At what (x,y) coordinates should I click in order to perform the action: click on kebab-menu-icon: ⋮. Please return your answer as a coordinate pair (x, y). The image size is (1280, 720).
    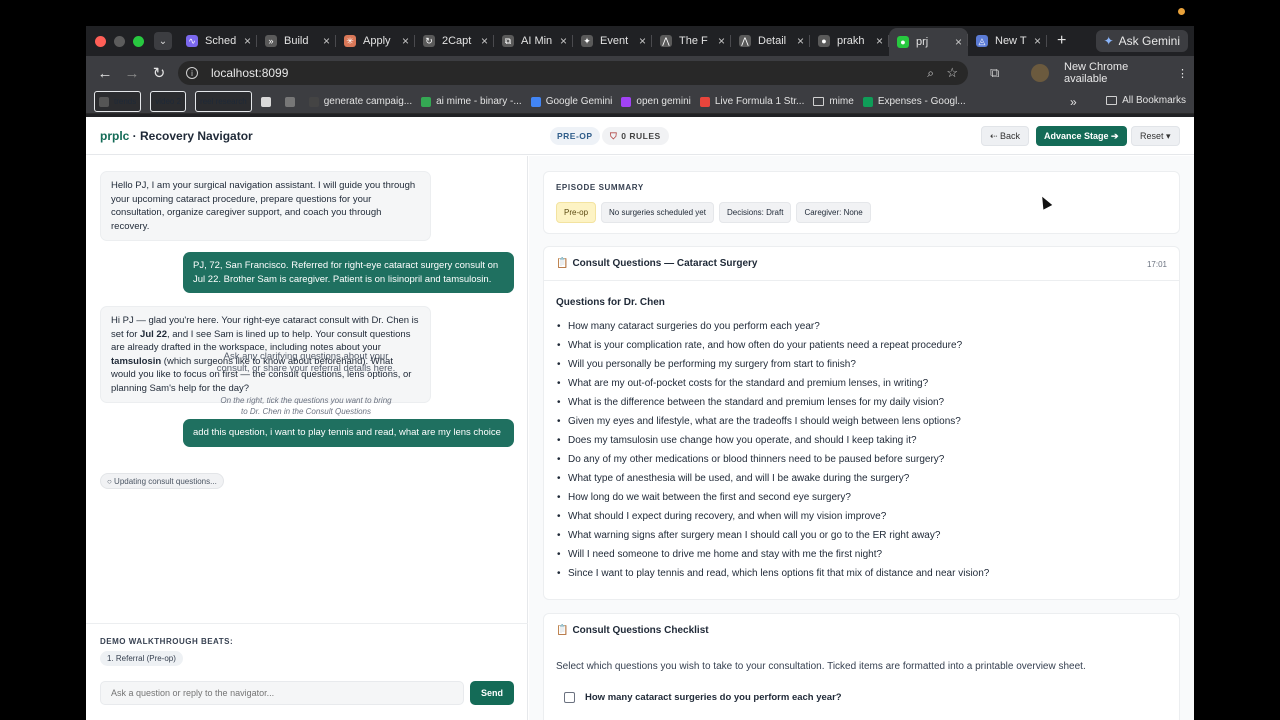
    Looking at the image, I should click on (1182, 73).